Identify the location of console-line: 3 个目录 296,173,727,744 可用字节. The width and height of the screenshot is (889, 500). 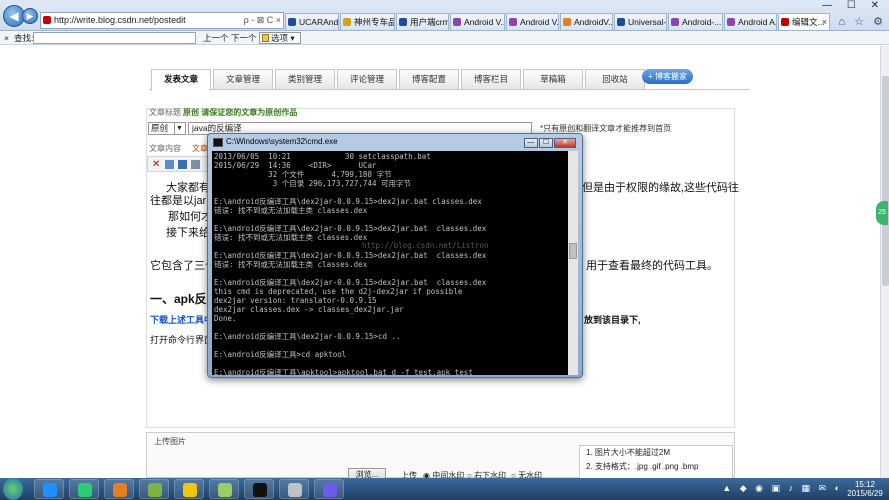
(312, 183).